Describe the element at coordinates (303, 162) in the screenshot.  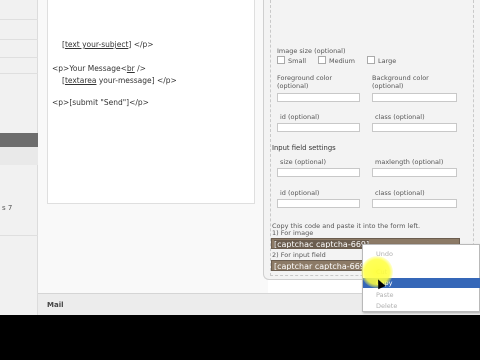
I see `size-label: size (optional)` at that location.